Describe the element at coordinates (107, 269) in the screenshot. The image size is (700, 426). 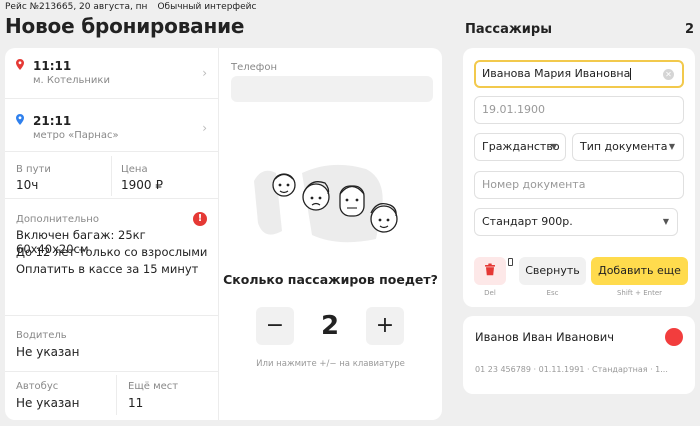
I see `additional-line: Оплатить в кассе за 15 минут` at that location.